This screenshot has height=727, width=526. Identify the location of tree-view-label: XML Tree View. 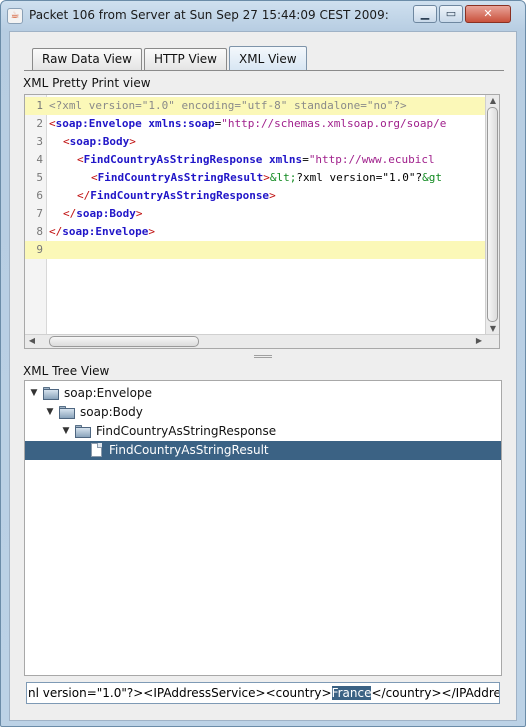
(66, 371).